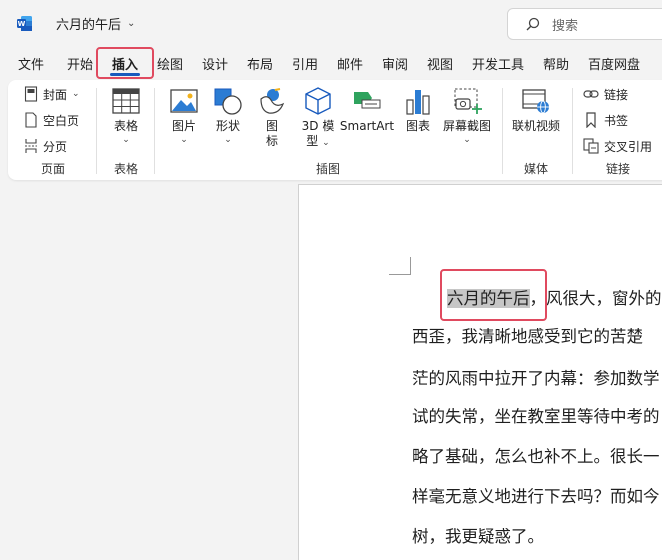 Image resolution: width=662 pixels, height=560 pixels. What do you see at coordinates (228, 101) in the screenshot?
I see `shapes-icon` at bounding box center [228, 101].